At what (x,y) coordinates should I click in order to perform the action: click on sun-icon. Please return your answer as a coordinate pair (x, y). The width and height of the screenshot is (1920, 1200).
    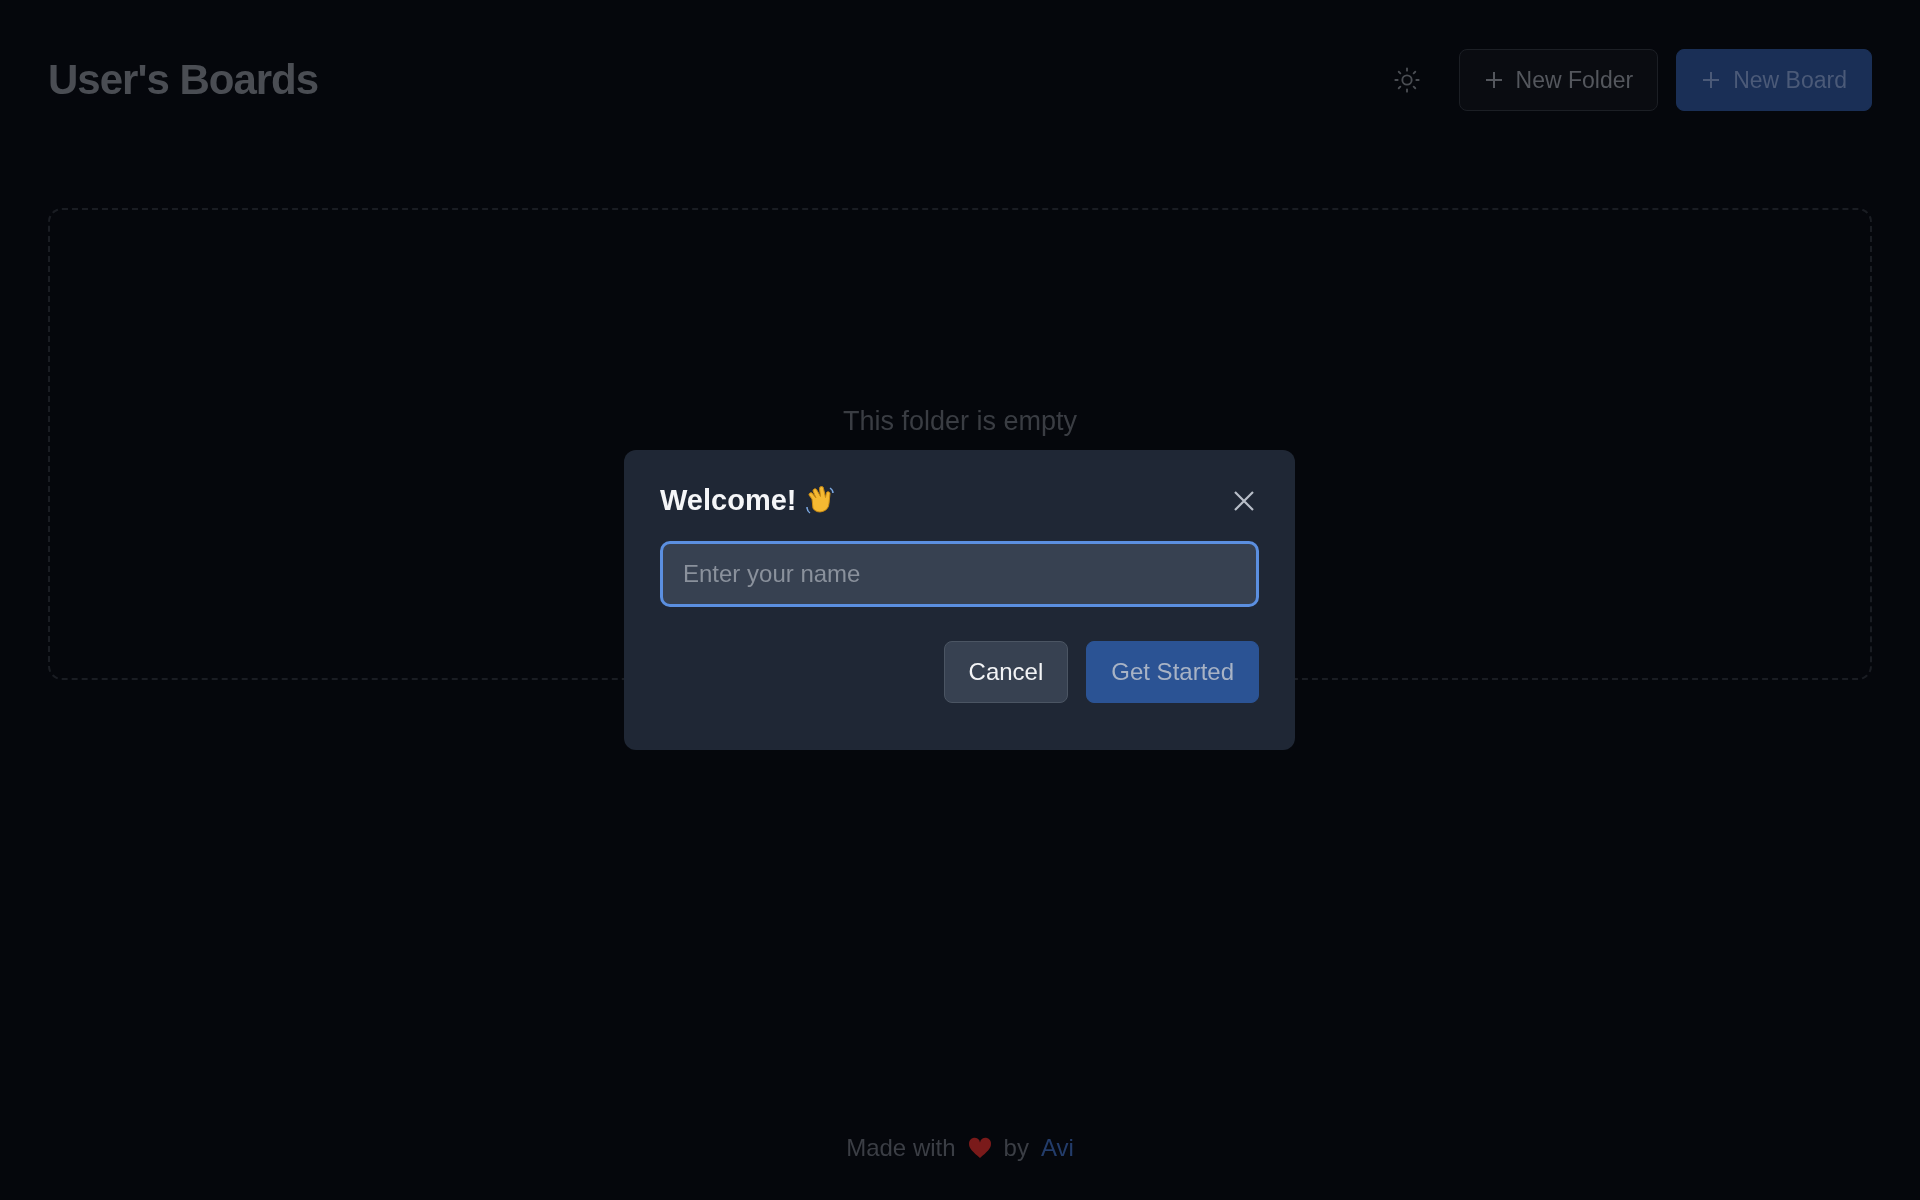
    Looking at the image, I should click on (1406, 80).